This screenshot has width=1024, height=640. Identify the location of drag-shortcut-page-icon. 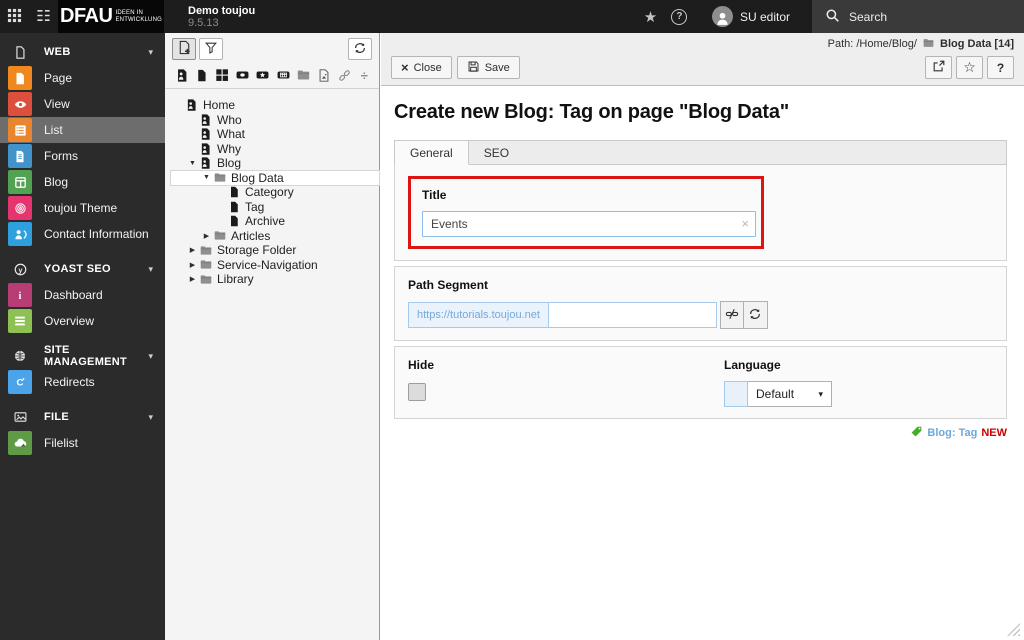
(262, 75).